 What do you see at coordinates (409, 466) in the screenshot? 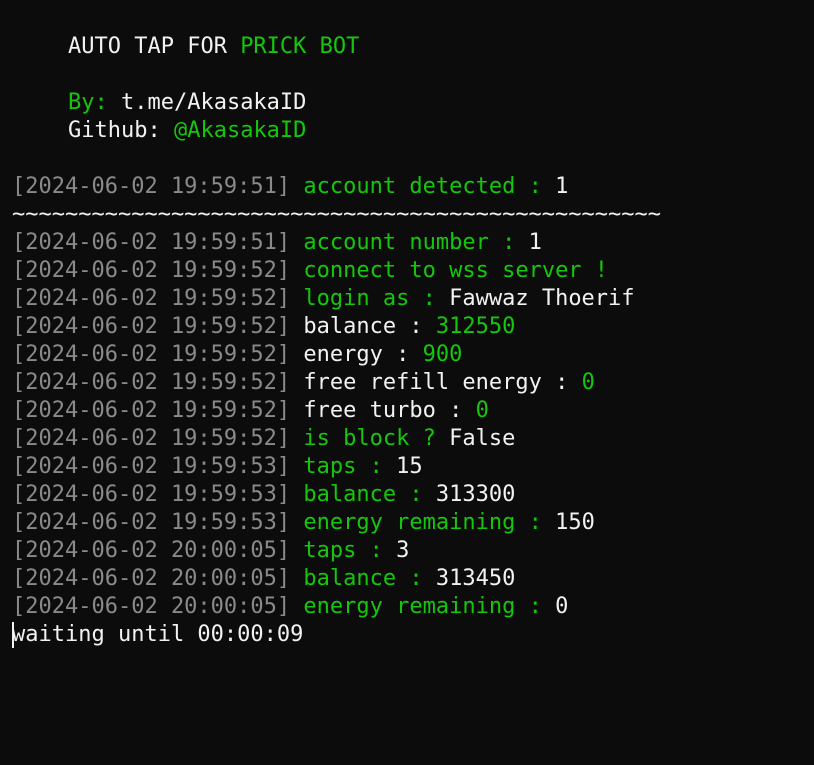
I see `log-value: 15` at bounding box center [409, 466].